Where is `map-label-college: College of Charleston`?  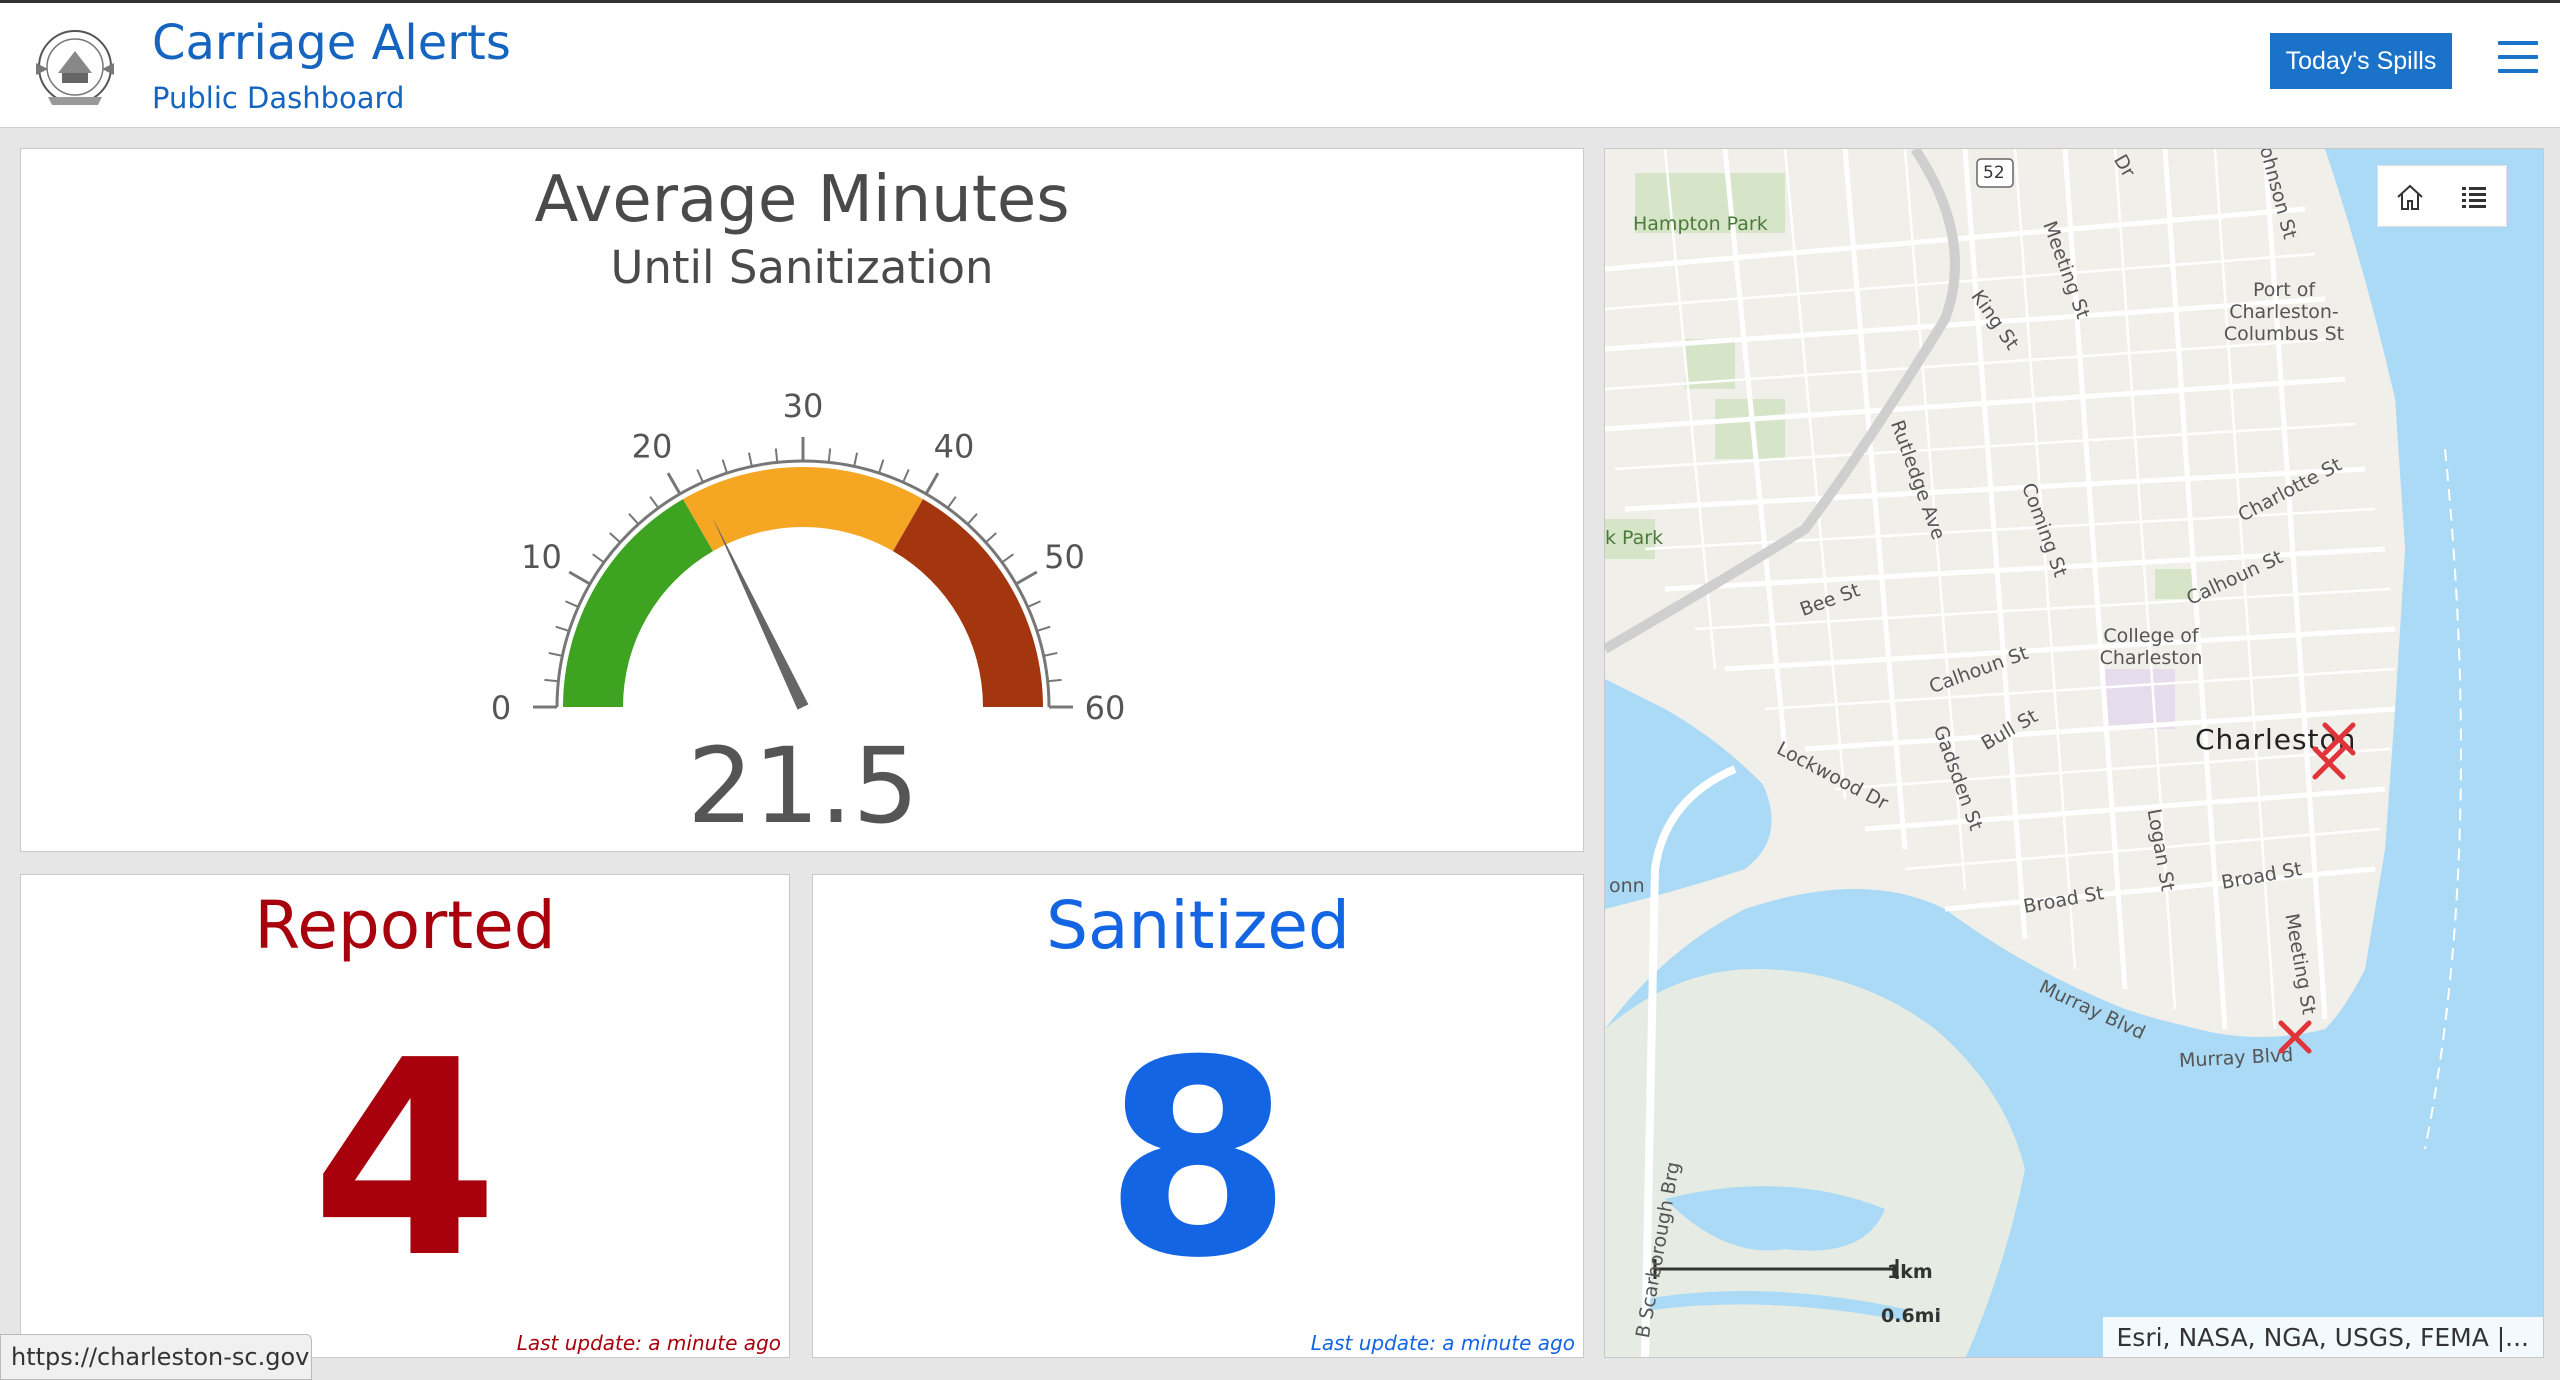 map-label-college: College of Charleston is located at coordinates (2151, 647).